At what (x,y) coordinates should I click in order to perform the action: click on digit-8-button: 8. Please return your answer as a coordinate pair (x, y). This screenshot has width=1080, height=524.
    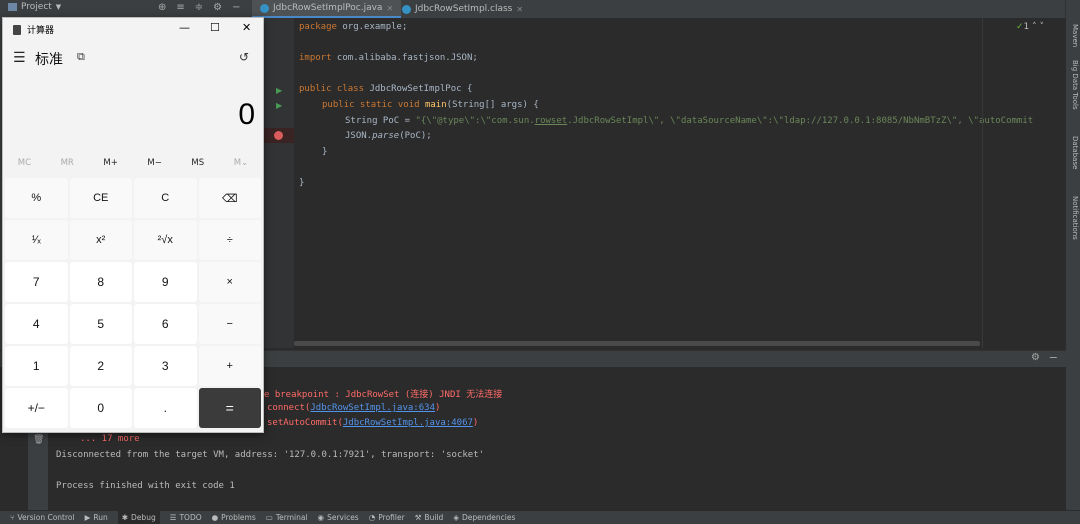
    Looking at the image, I should click on (100, 282).